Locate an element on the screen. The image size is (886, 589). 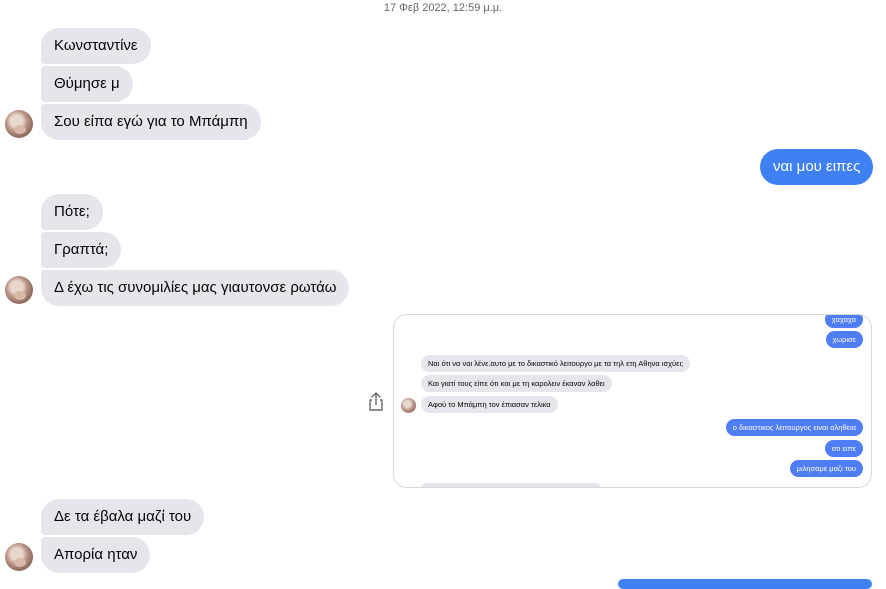
embedded-message-outgoing: μιλησαμε μαζι του is located at coordinates (826, 468).